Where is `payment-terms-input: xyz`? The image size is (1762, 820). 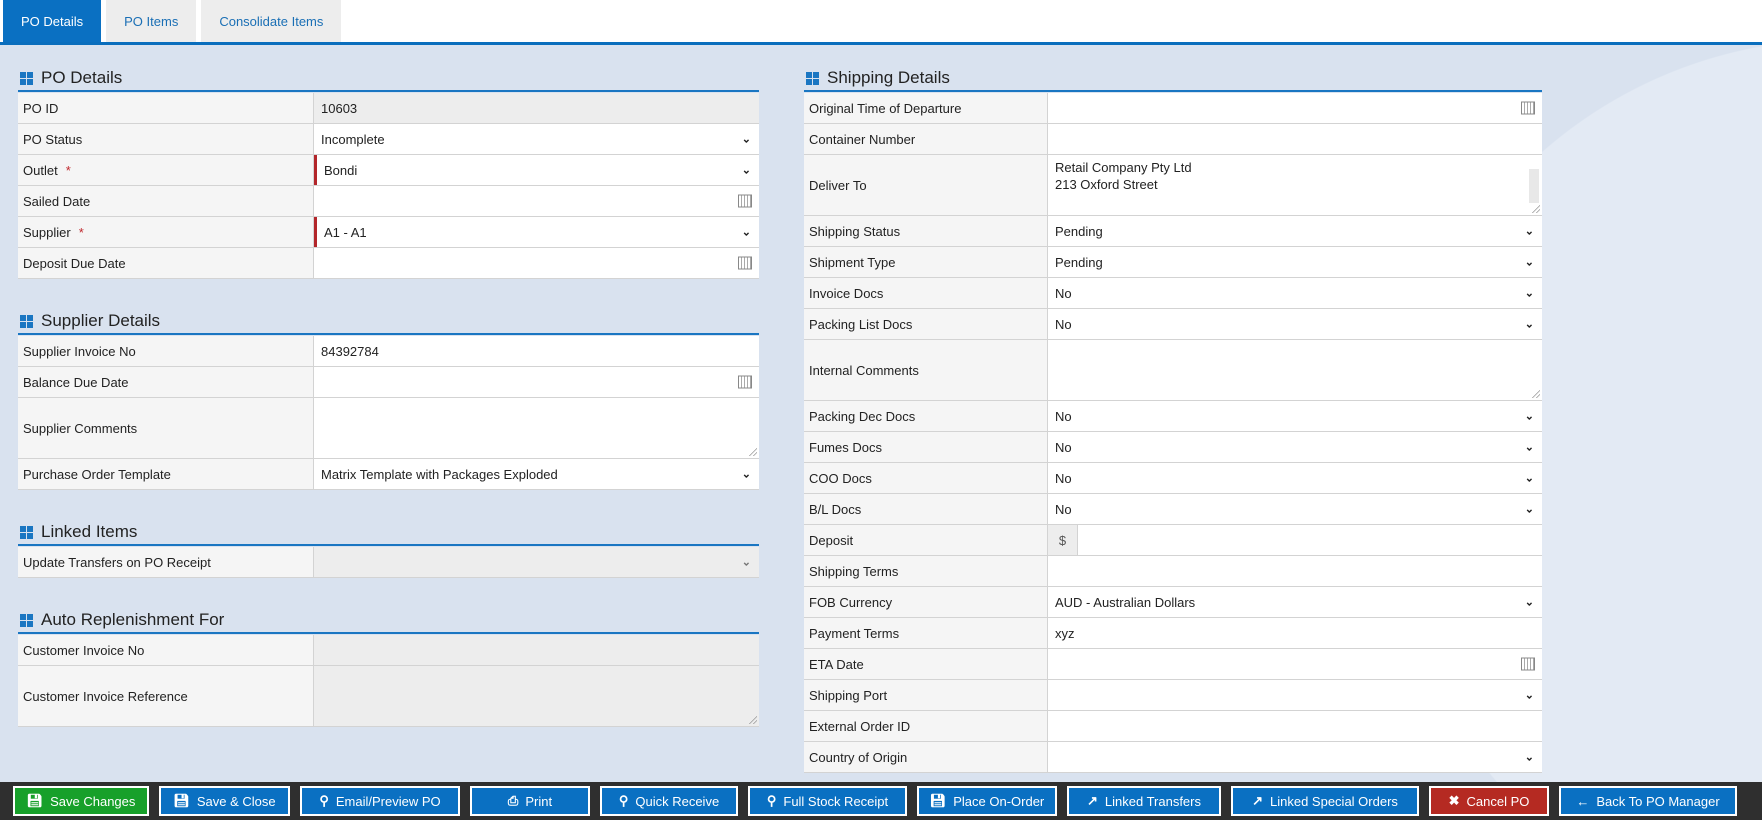 payment-terms-input: xyz is located at coordinates (1295, 633).